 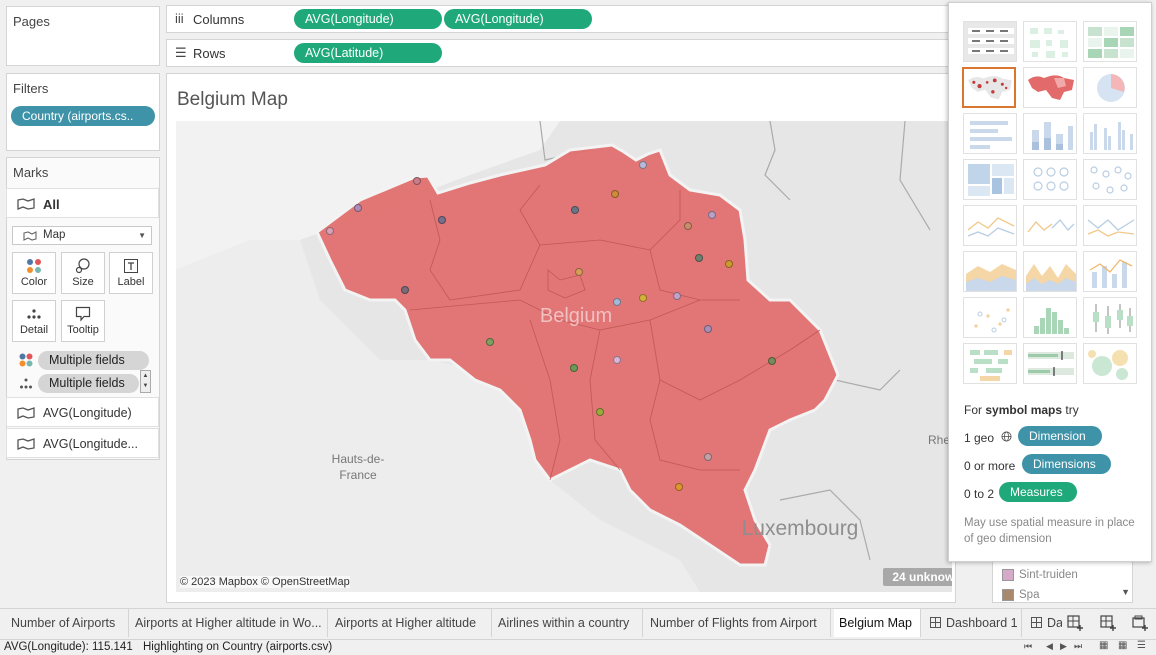 What do you see at coordinates (738, 623) in the screenshot?
I see `tab-number-of-flights: Number of Flights from Airport` at bounding box center [738, 623].